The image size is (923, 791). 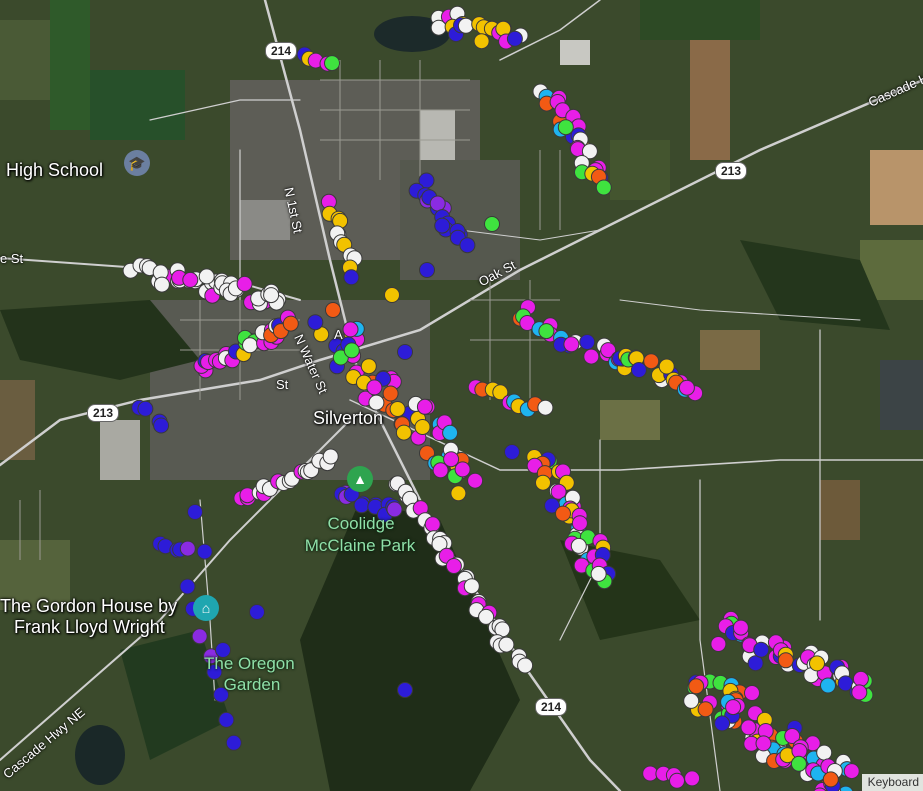 I want to click on museum-icon: ⌂, so click(x=206, y=608).